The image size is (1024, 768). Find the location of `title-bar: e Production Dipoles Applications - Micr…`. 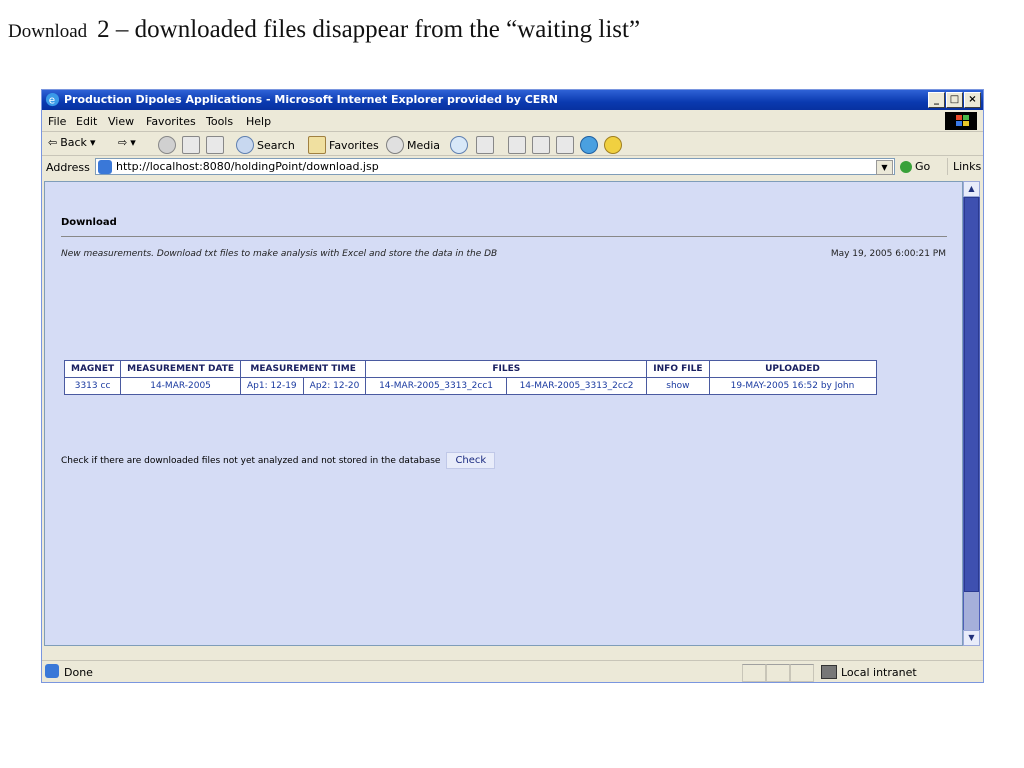

title-bar: e Production Dipoles Applications - Micr… is located at coordinates (512, 100).